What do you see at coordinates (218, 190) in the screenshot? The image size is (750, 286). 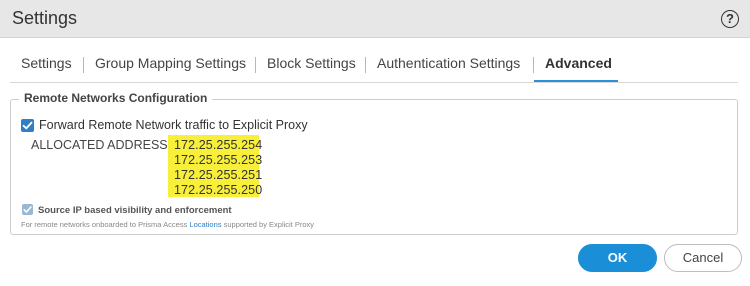 I see `allocated-address: 172.25.255.250` at bounding box center [218, 190].